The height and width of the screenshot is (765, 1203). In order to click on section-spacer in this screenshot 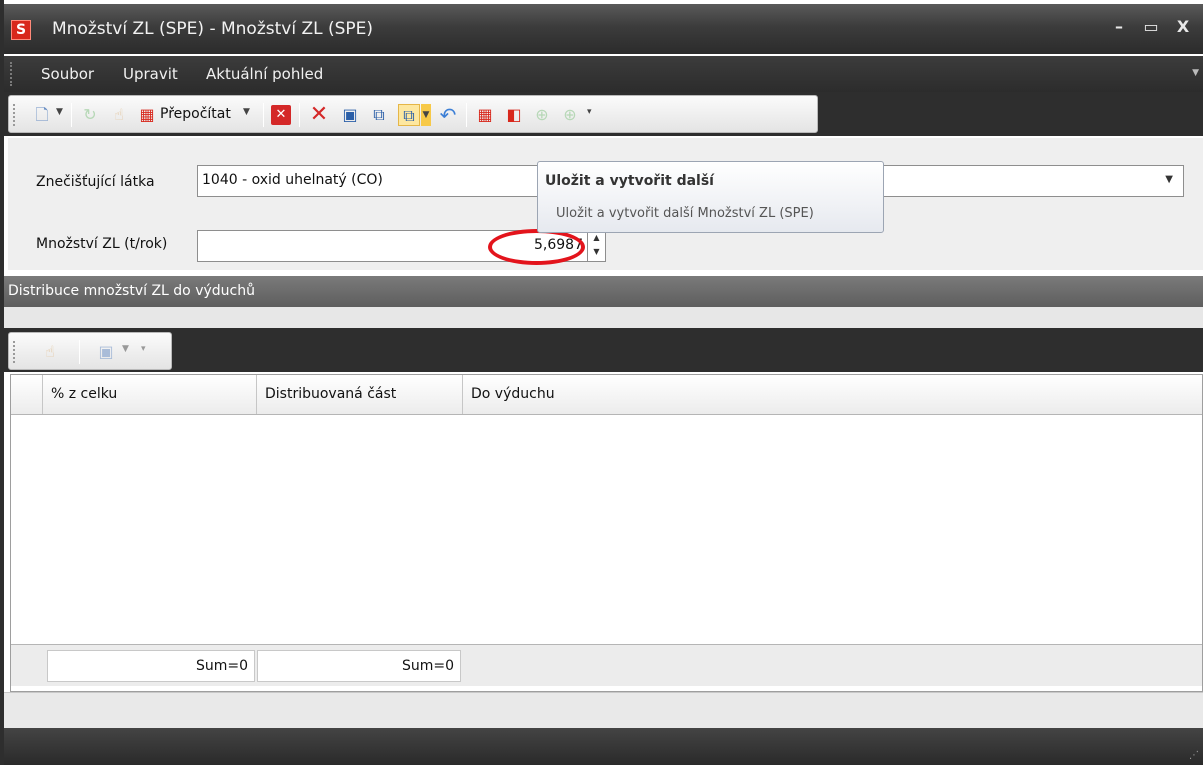, I will do `click(603, 317)`.